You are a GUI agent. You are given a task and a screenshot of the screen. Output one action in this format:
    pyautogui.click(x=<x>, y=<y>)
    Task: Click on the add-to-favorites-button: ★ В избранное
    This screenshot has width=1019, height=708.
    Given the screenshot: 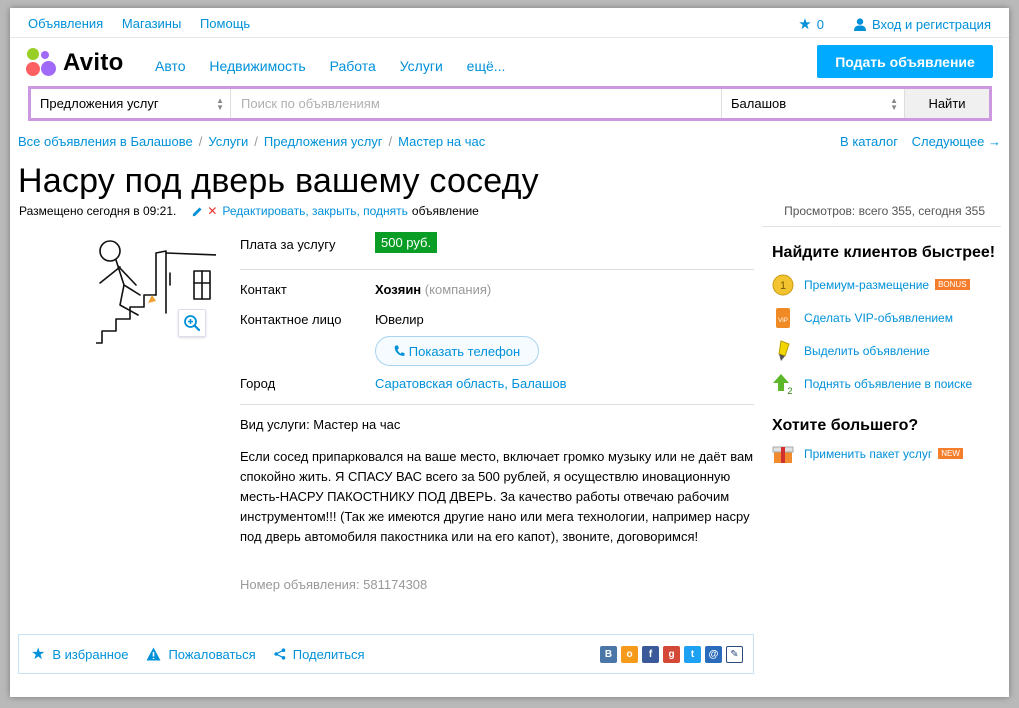 What is the action you would take?
    pyautogui.click(x=79, y=654)
    